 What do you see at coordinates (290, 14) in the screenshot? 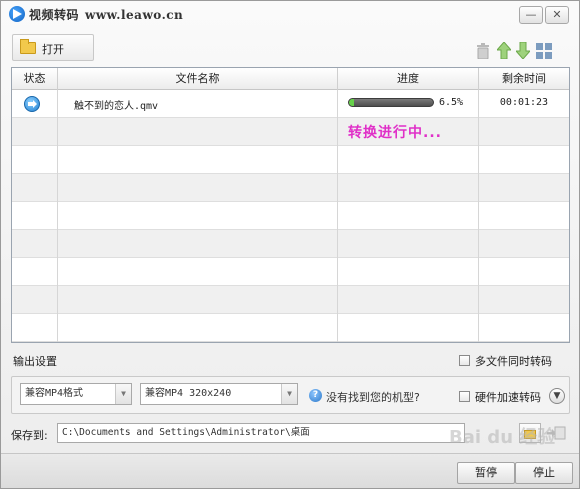
I see `title-bar: 视频转码 www.leawo.cn — ✕` at bounding box center [290, 14].